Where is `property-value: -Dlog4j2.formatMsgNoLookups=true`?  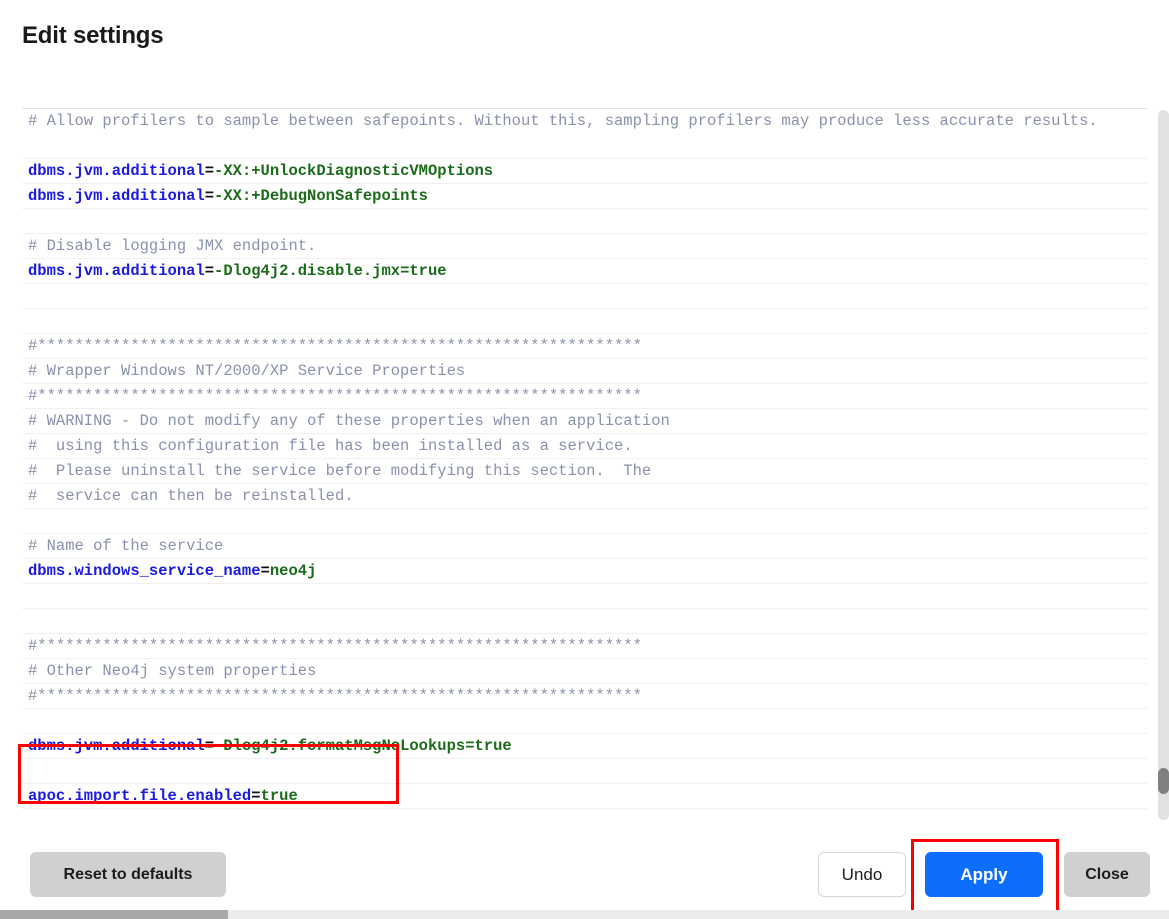
property-value: -Dlog4j2.formatMsgNoLookups=true is located at coordinates (363, 746).